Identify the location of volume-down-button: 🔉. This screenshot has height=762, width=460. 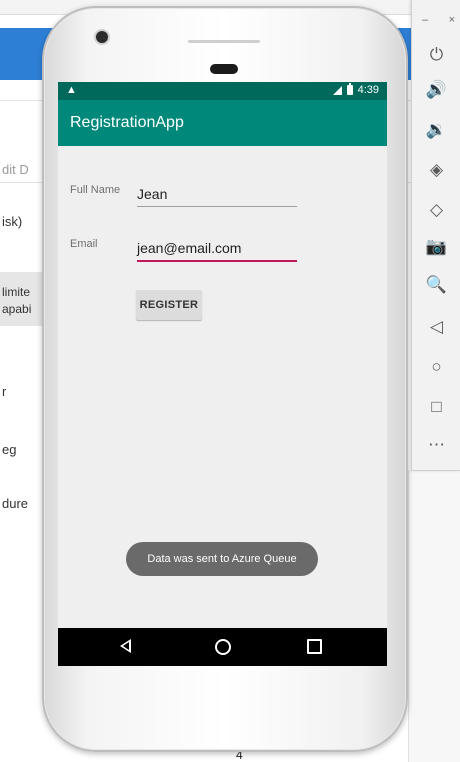
(436, 130).